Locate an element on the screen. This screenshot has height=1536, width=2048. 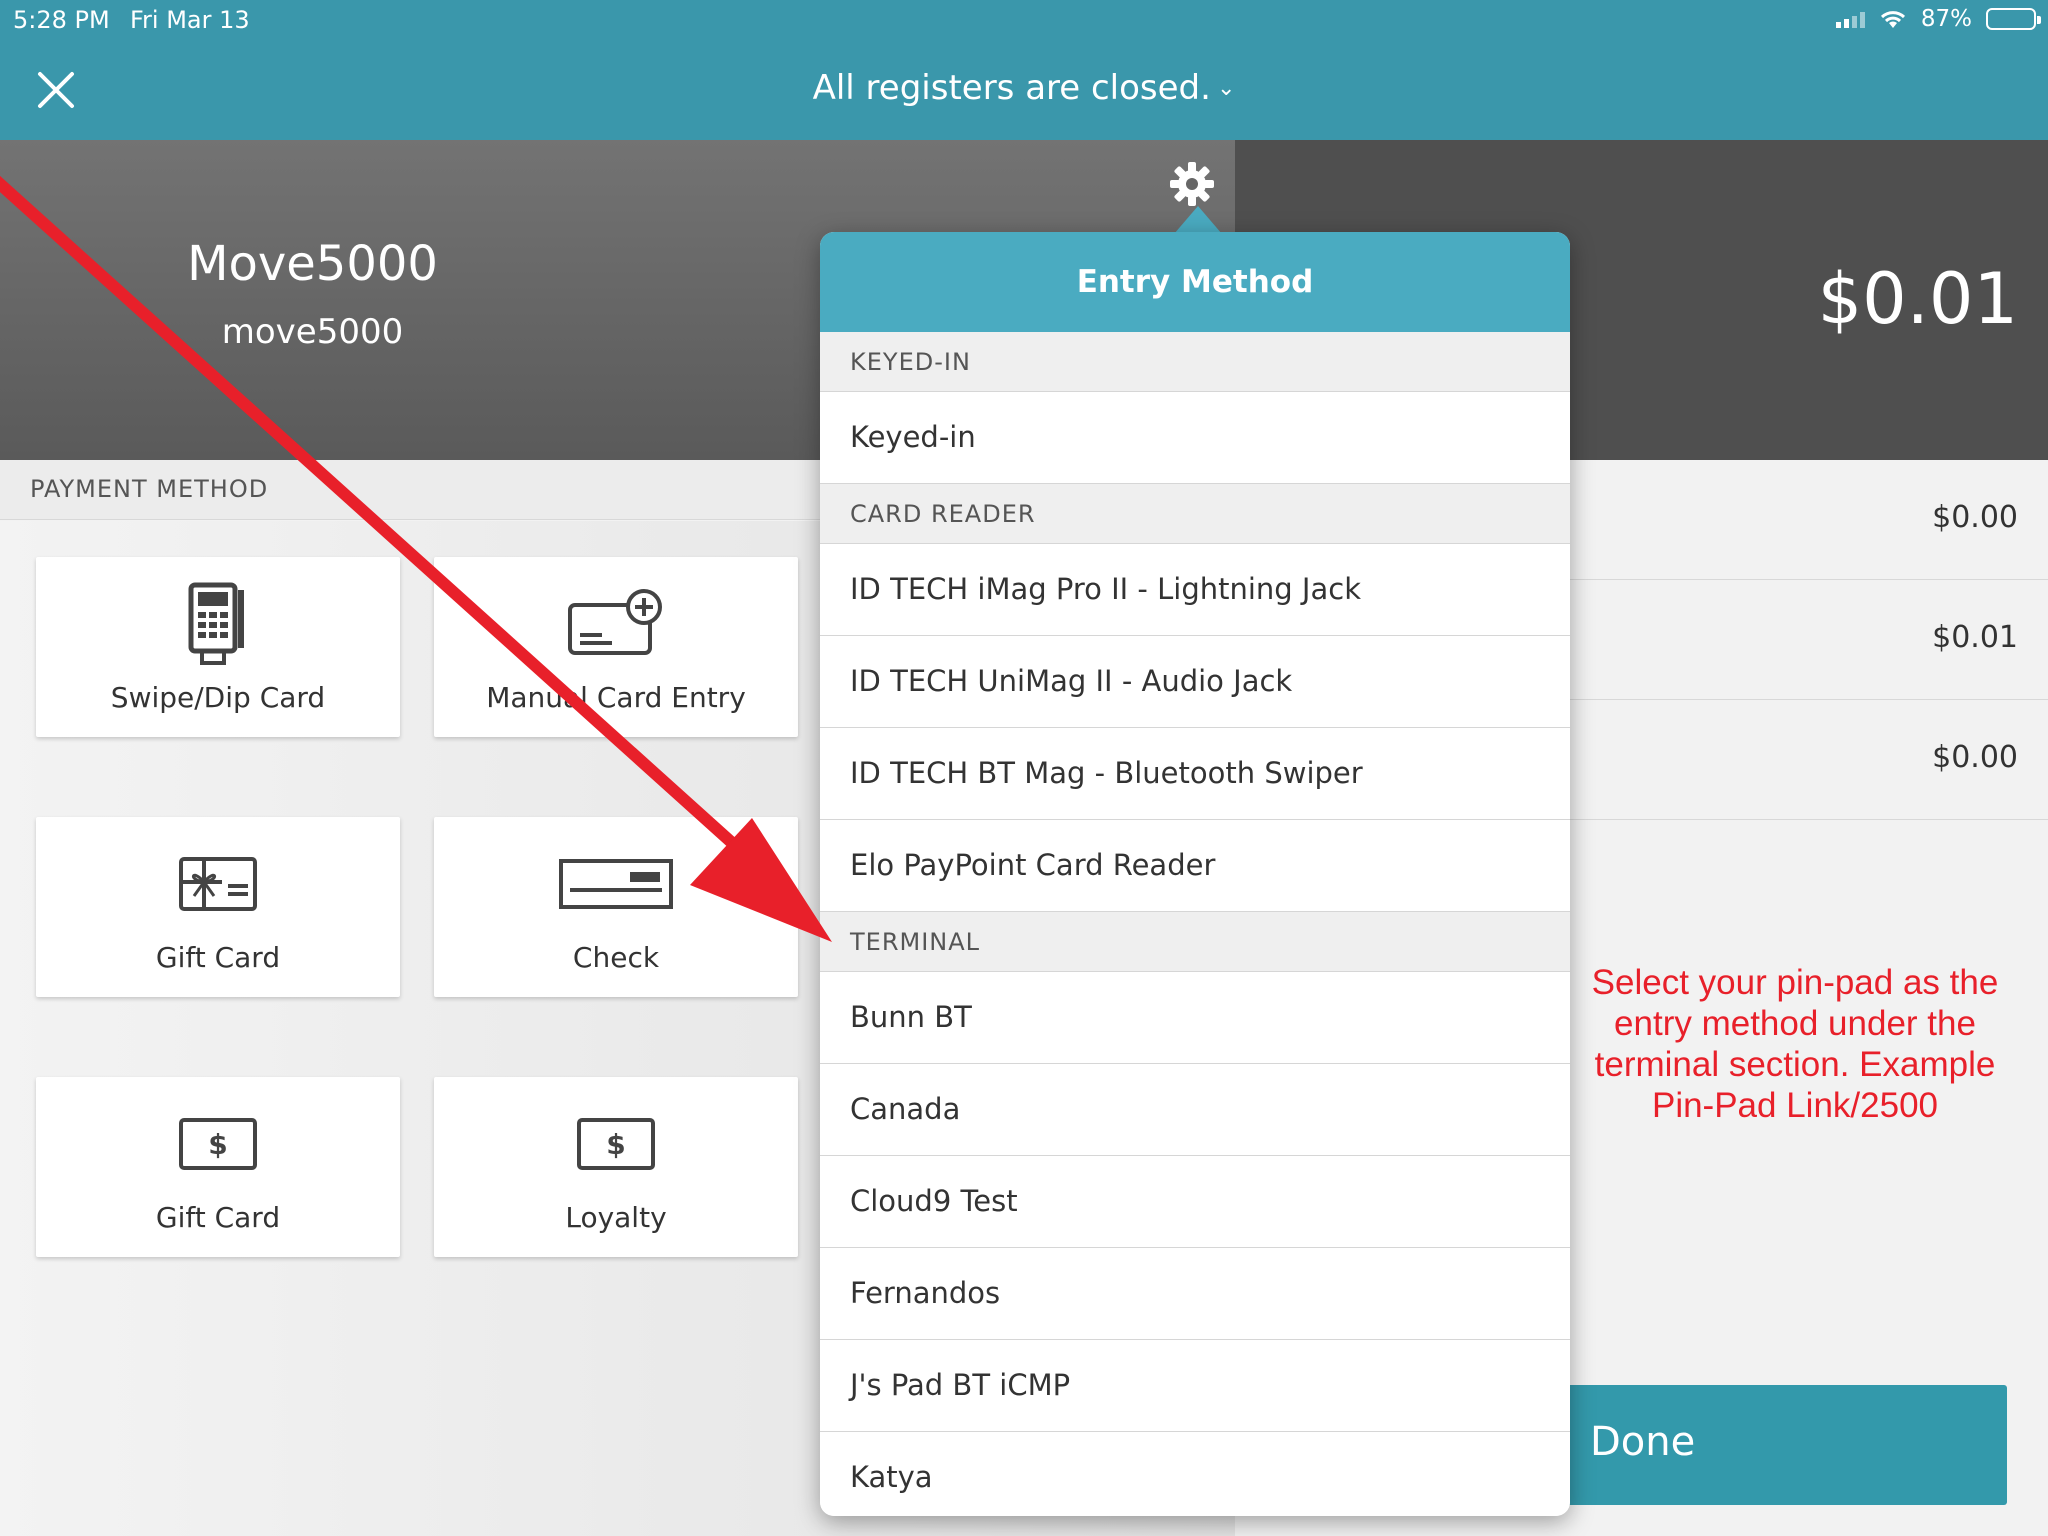
loyalty-button: $ Loyalty is located at coordinates (616, 1167).